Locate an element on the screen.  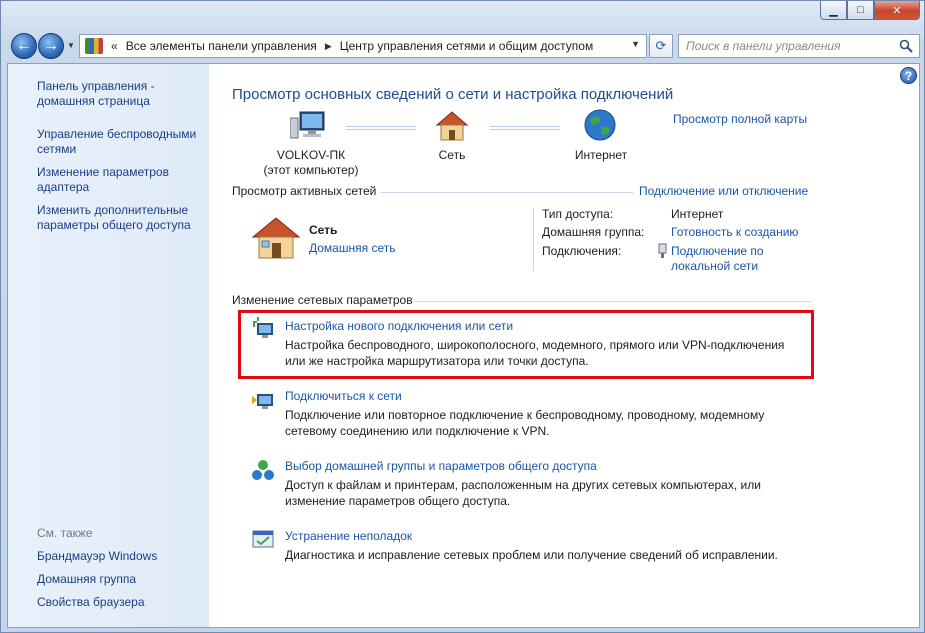
map-computer-label: VOLKOV-ПК (этот компьютер) is located at coordinates (311, 163).